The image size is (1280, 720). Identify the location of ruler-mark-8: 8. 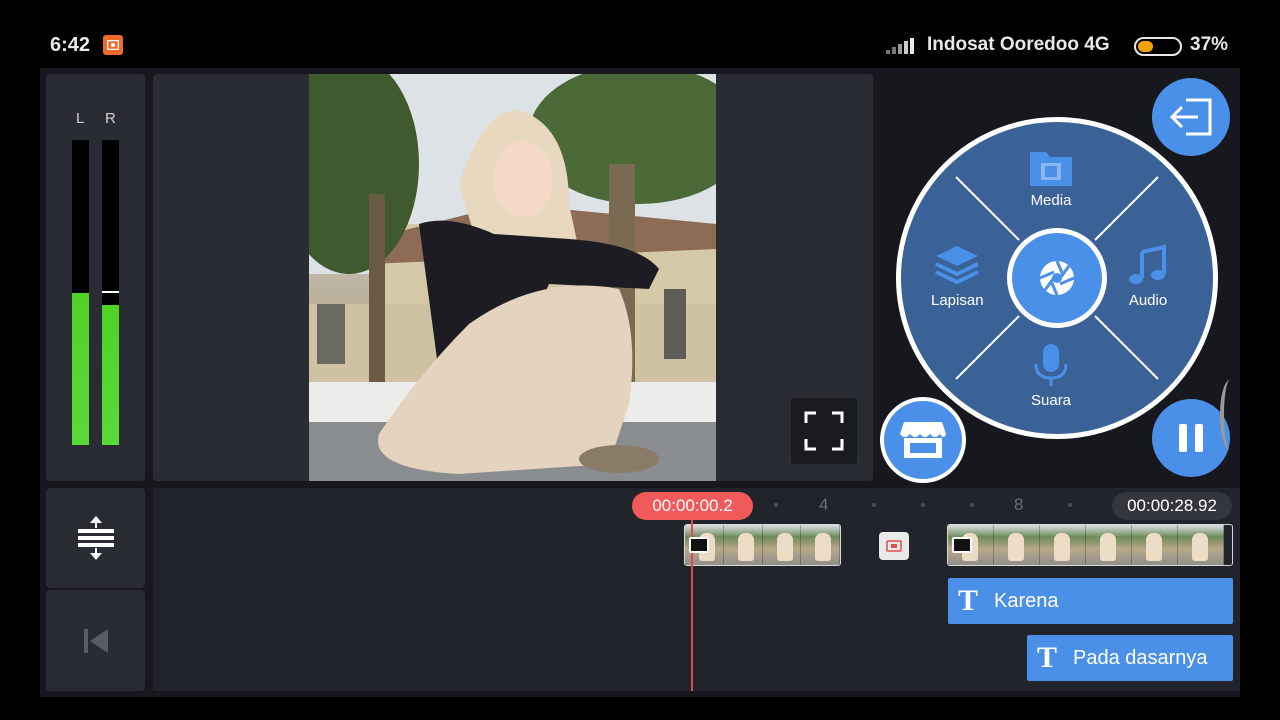
(1019, 504).